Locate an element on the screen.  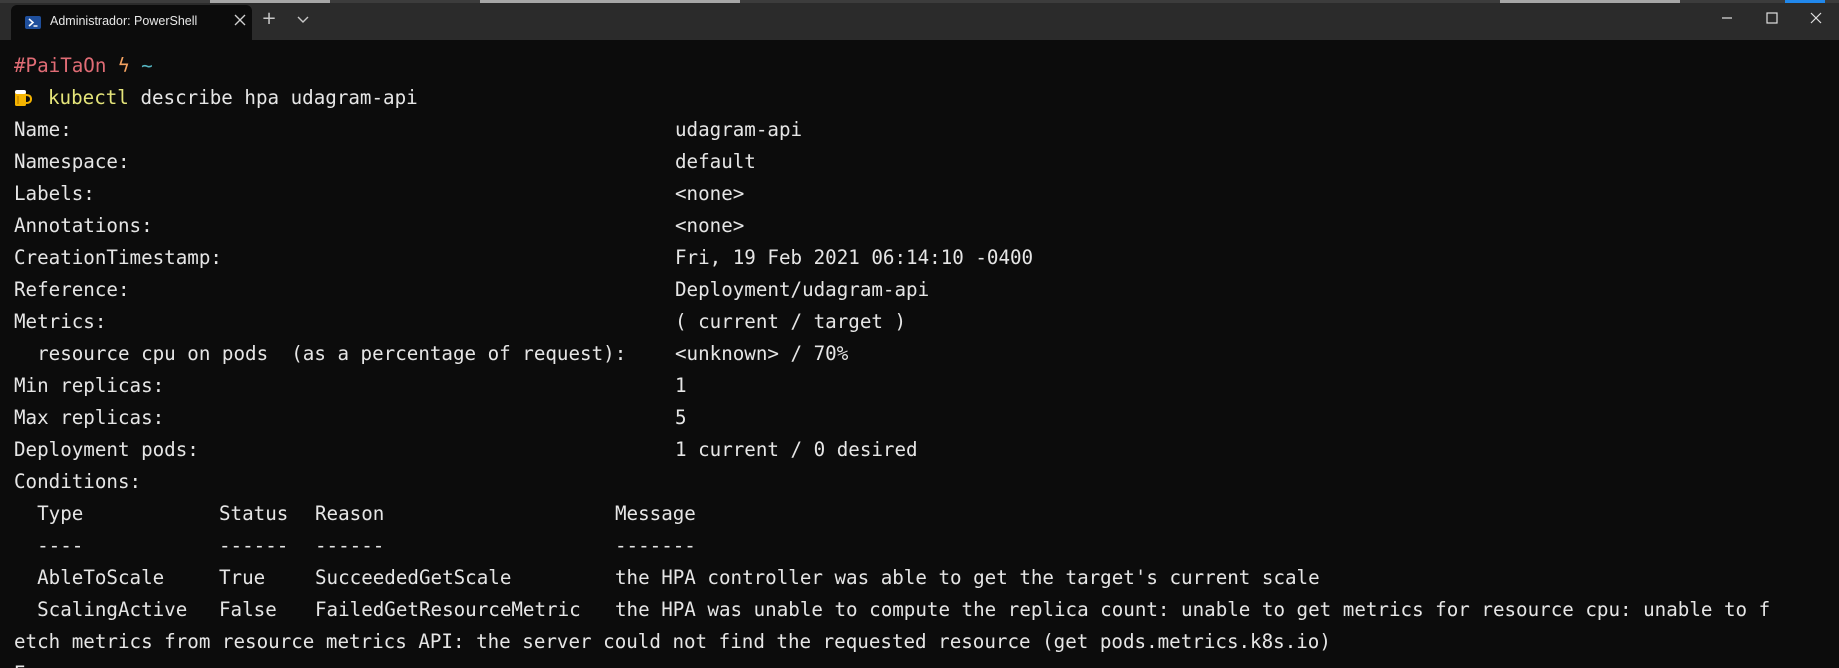
condition-reason: FailedGetResourceMetric is located at coordinates (448, 609).